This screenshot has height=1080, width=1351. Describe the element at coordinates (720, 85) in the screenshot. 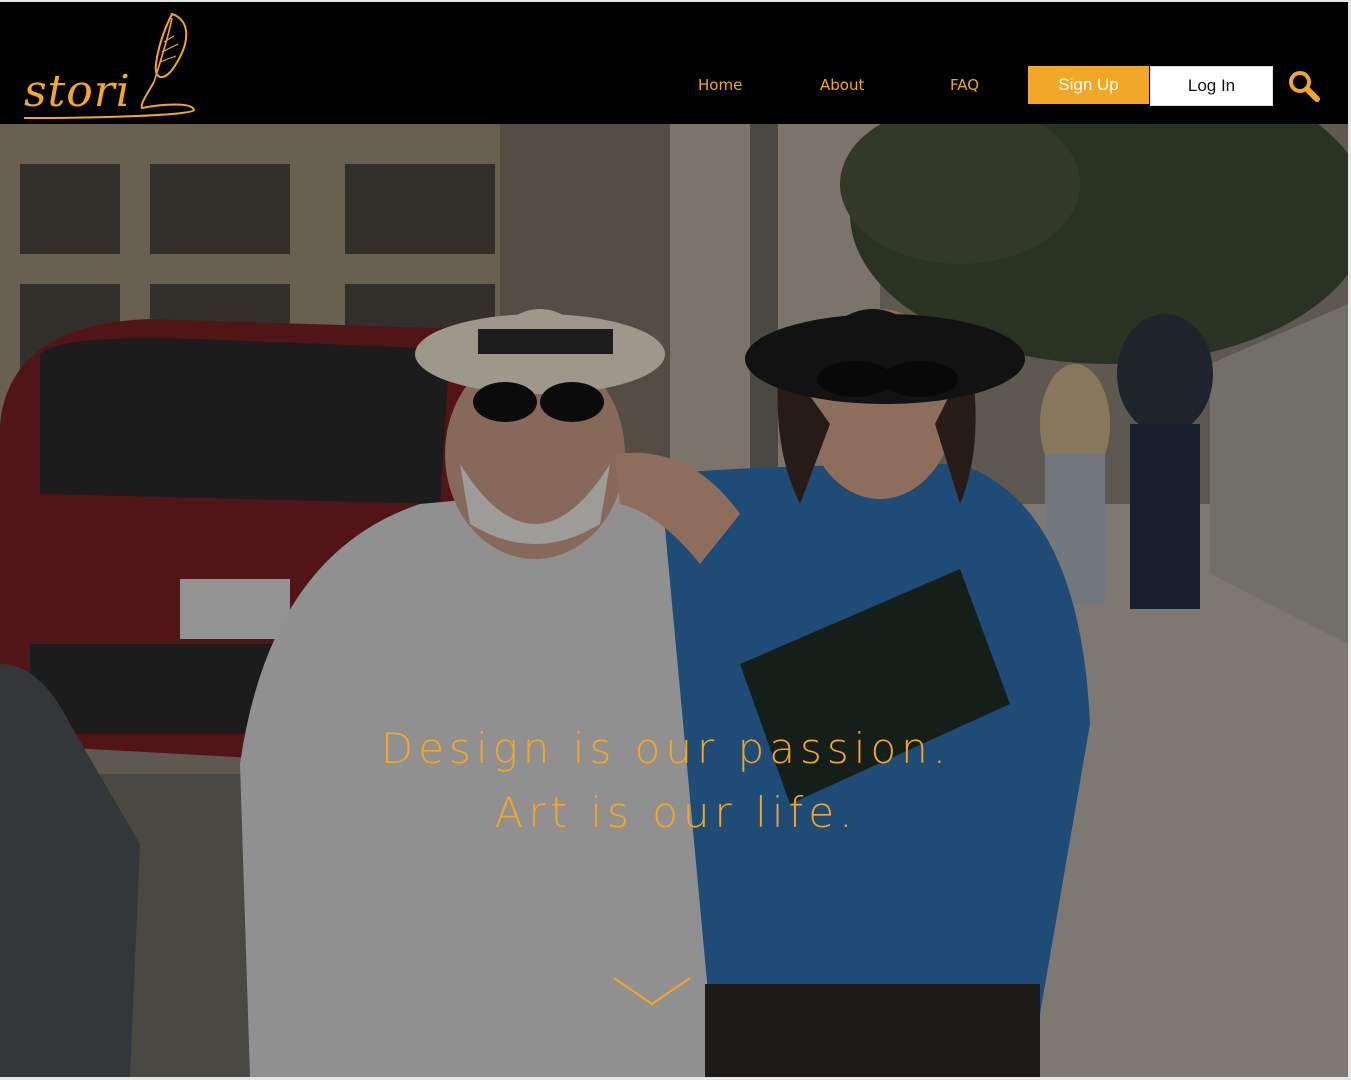

I see `nav-home-link: Home` at that location.